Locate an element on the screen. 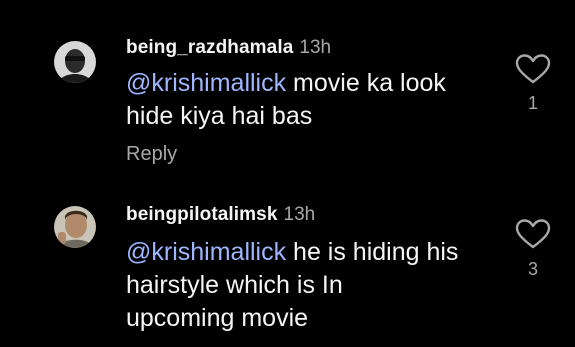 The image size is (575, 347). like-count: 3 is located at coordinates (532, 269).